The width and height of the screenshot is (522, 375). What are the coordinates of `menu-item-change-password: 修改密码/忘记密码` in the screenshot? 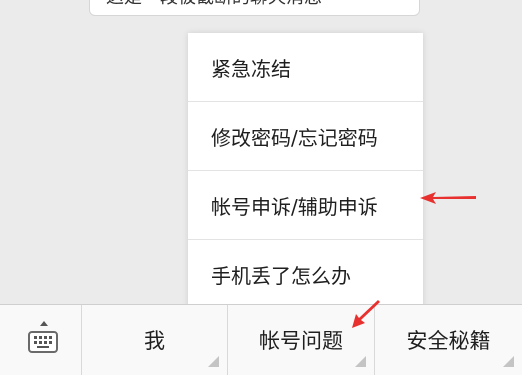 It's located at (305, 136).